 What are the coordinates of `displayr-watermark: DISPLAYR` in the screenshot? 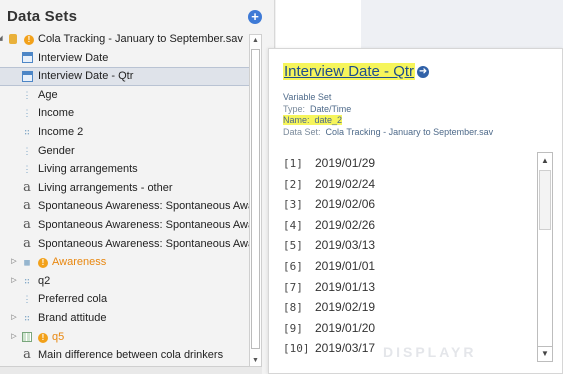 It's located at (430, 352).